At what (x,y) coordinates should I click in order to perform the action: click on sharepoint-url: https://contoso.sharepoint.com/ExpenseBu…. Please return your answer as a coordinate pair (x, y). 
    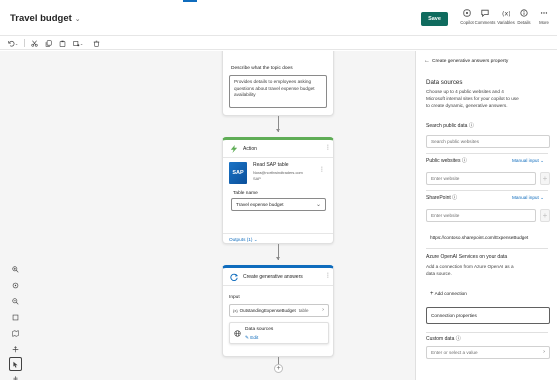
    Looking at the image, I should click on (479, 237).